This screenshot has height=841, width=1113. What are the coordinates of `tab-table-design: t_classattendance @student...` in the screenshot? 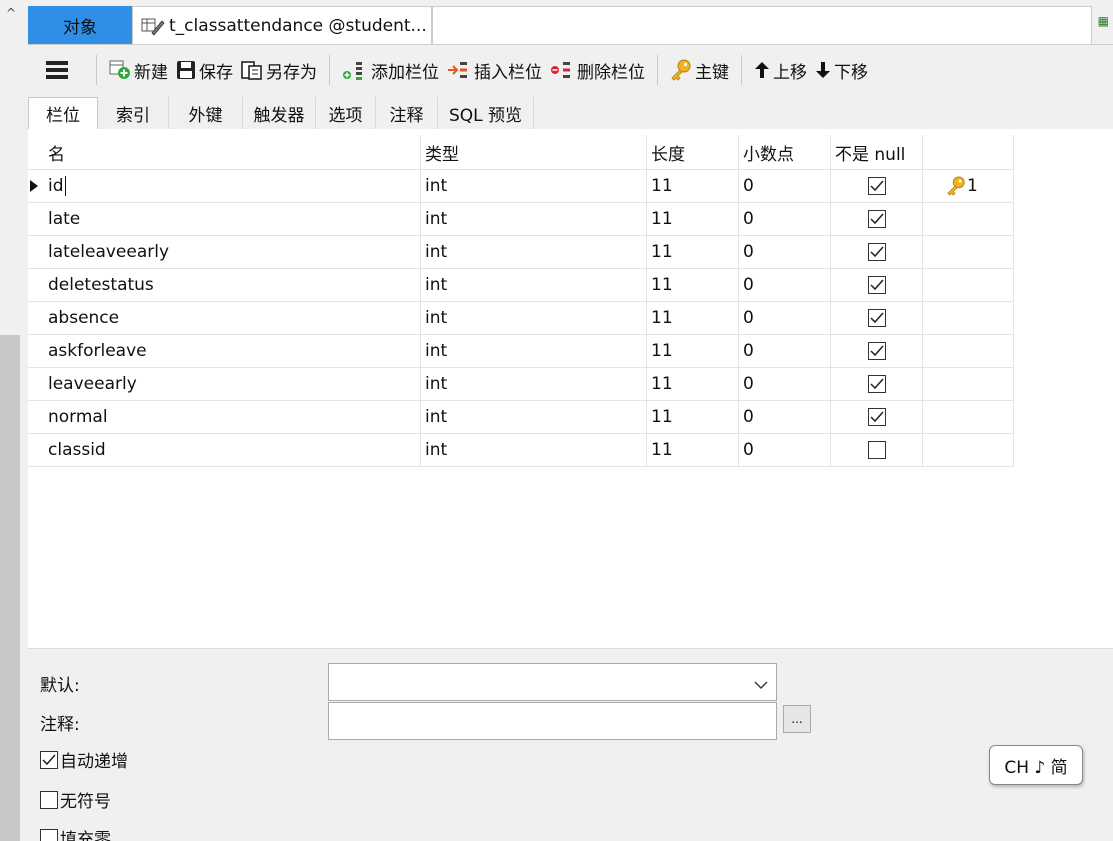 It's located at (282, 25).